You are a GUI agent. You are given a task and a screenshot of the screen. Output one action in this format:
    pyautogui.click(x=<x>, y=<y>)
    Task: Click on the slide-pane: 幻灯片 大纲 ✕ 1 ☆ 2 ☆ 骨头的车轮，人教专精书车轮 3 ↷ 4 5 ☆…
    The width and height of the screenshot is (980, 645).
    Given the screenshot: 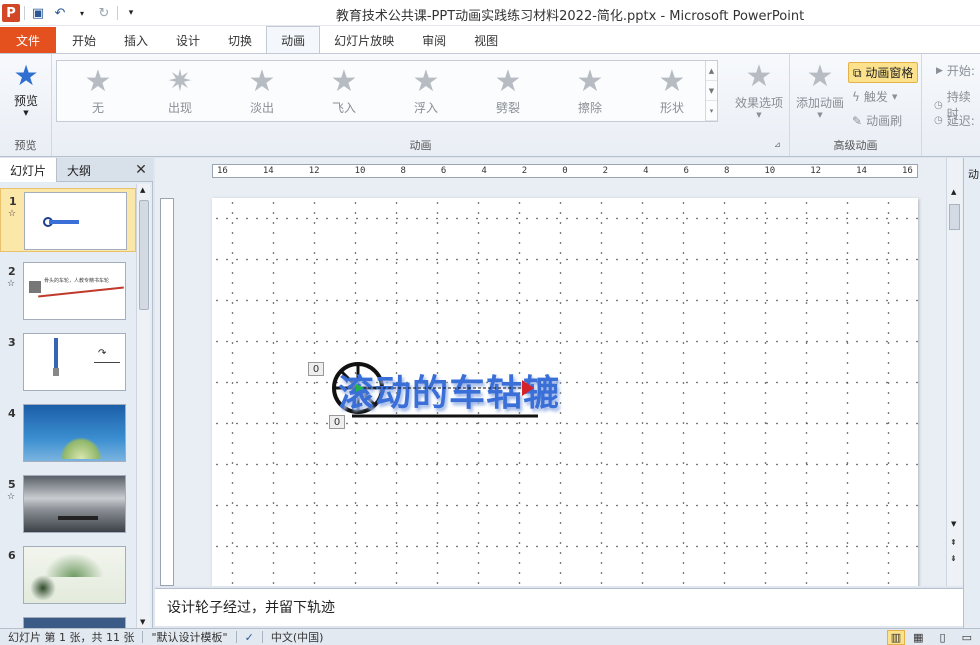 What is the action you would take?
    pyautogui.click(x=76, y=393)
    